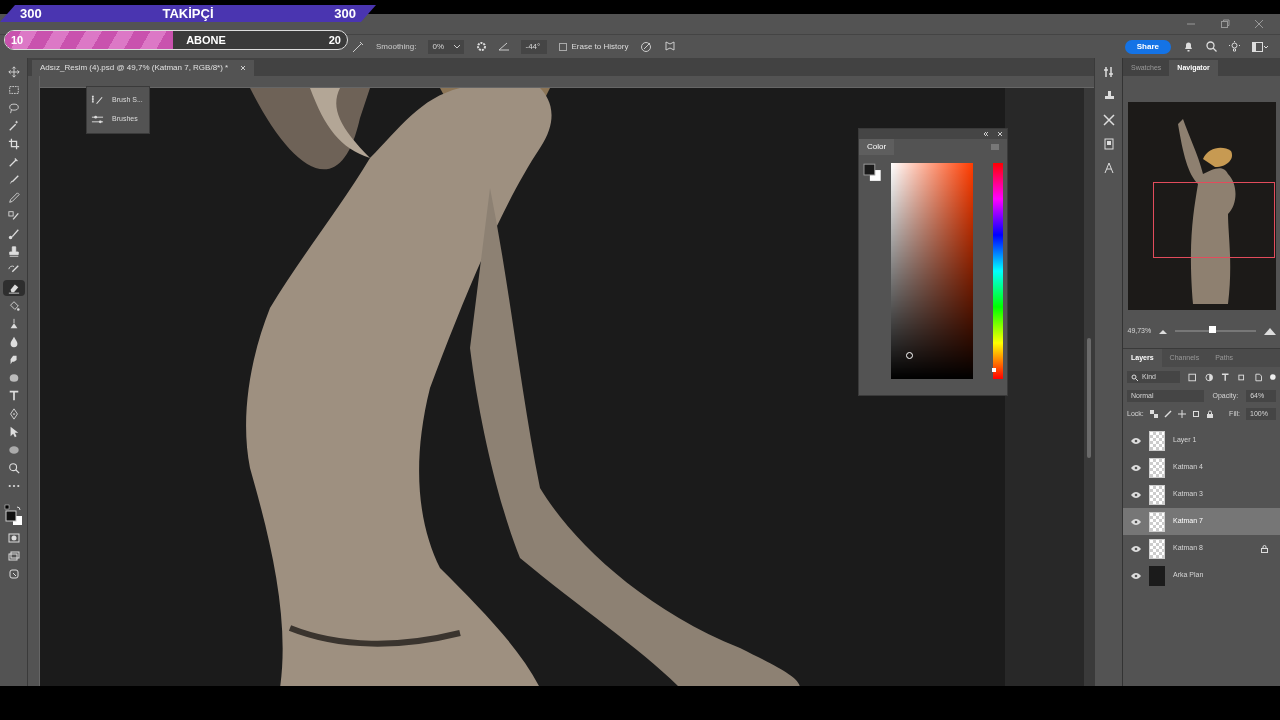 This screenshot has width=1280, height=720. What do you see at coordinates (17, 40) in the screenshot?
I see `subscriber-start-count: 10` at bounding box center [17, 40].